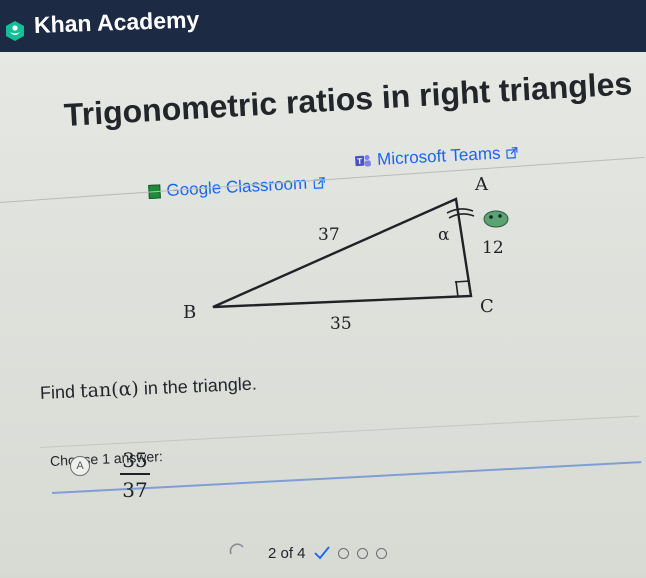  What do you see at coordinates (287, 553) in the screenshot?
I see `progress-text: 2 of 4` at bounding box center [287, 553].